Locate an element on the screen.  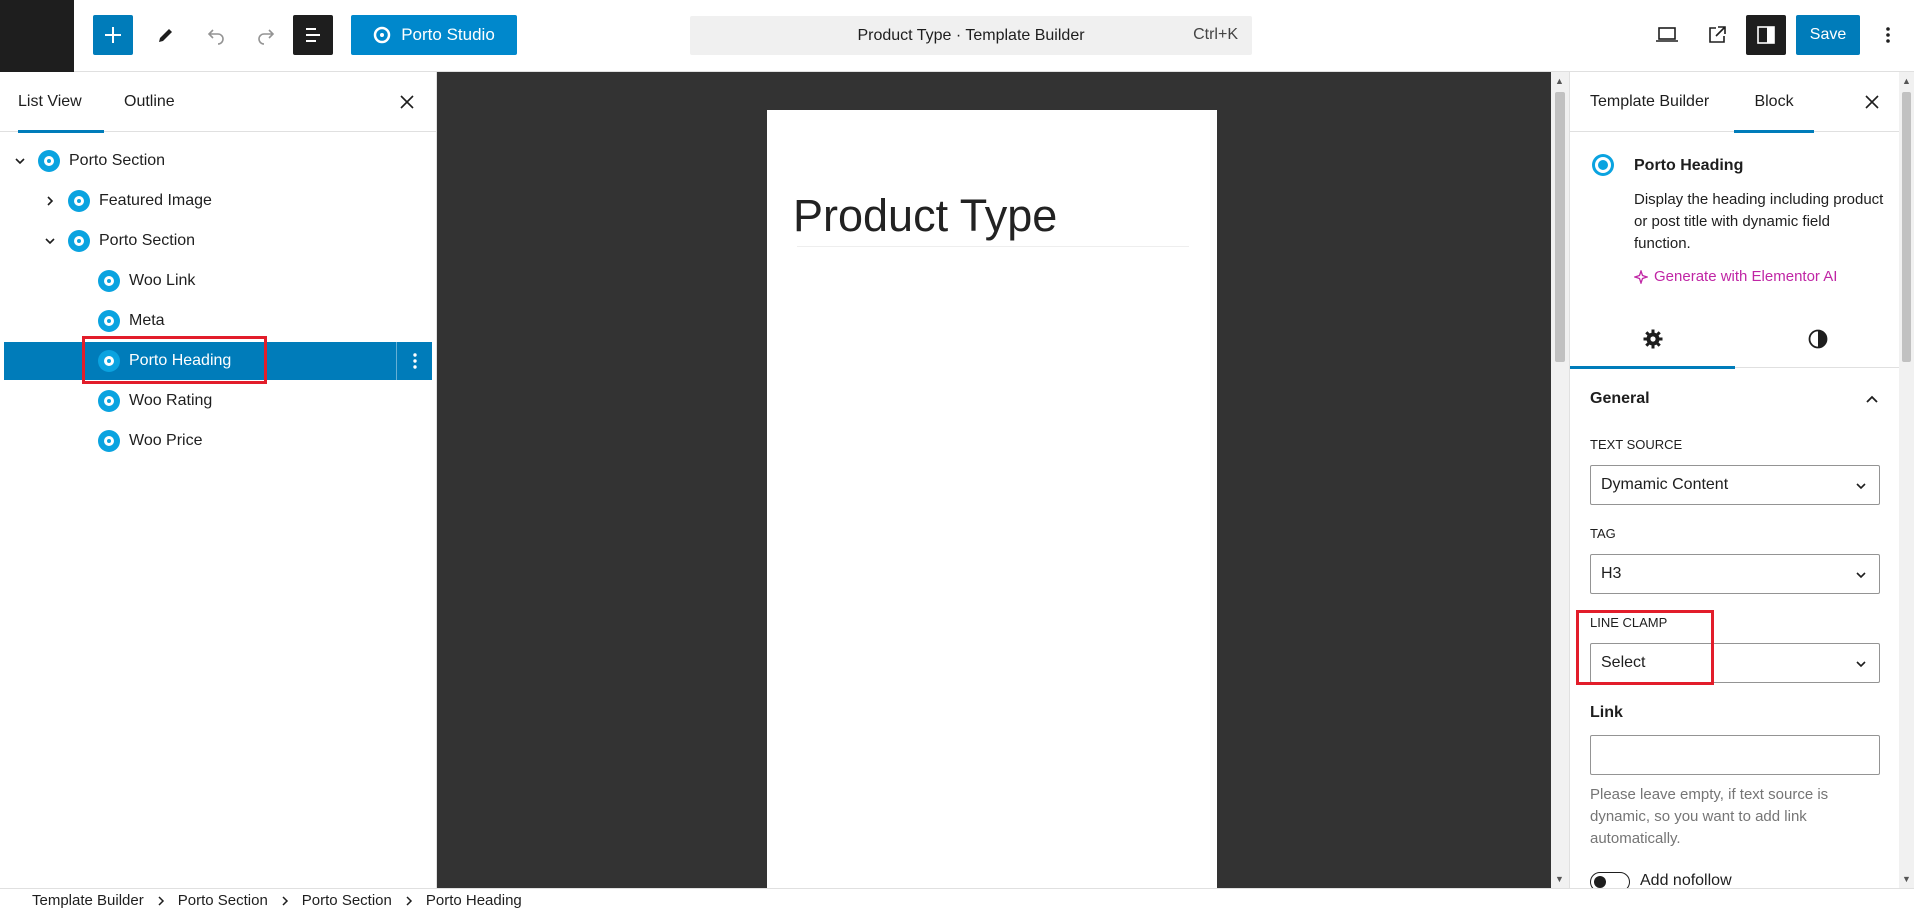
options-menu-button is located at coordinates (1888, 35).